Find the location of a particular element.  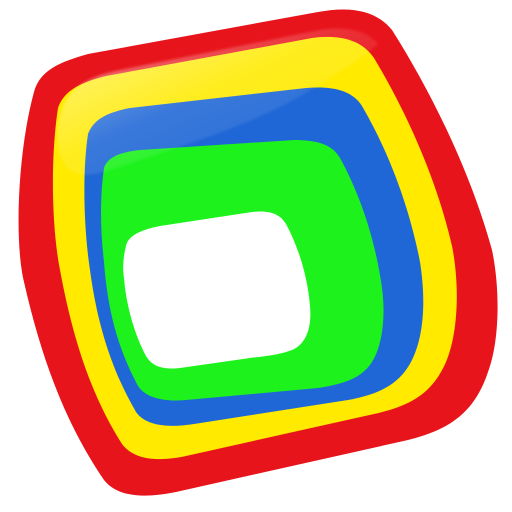

white-center is located at coordinates (217, 290).